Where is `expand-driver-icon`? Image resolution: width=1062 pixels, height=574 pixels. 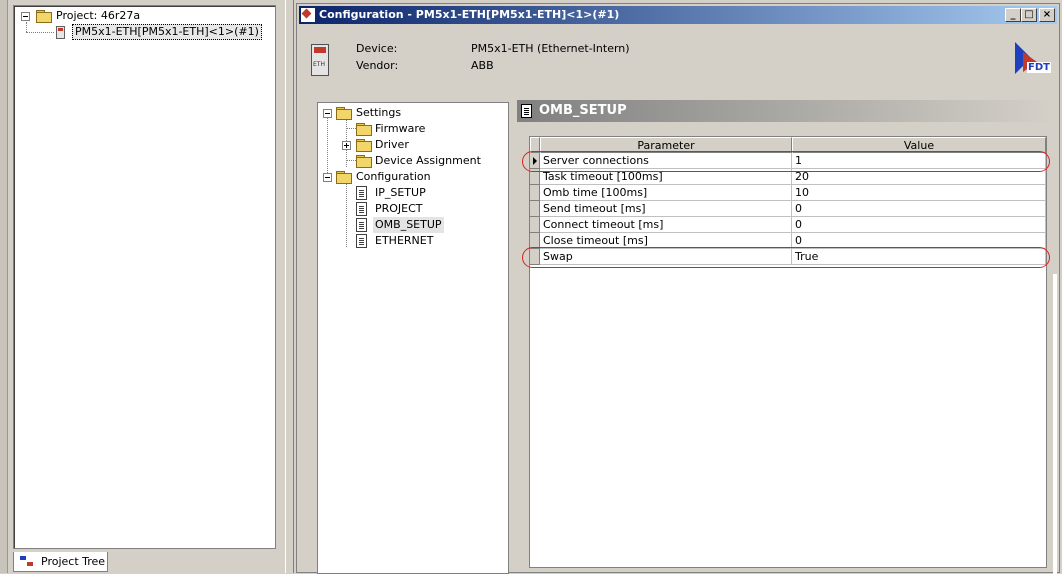
expand-driver-icon is located at coordinates (346, 145).